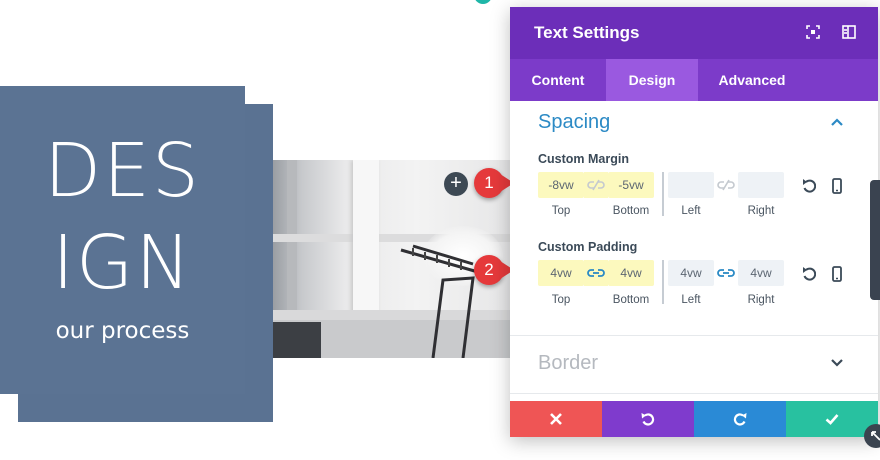 The image size is (880, 460). What do you see at coordinates (631, 273) in the screenshot?
I see `padding-bottom-input: 4vw` at bounding box center [631, 273].